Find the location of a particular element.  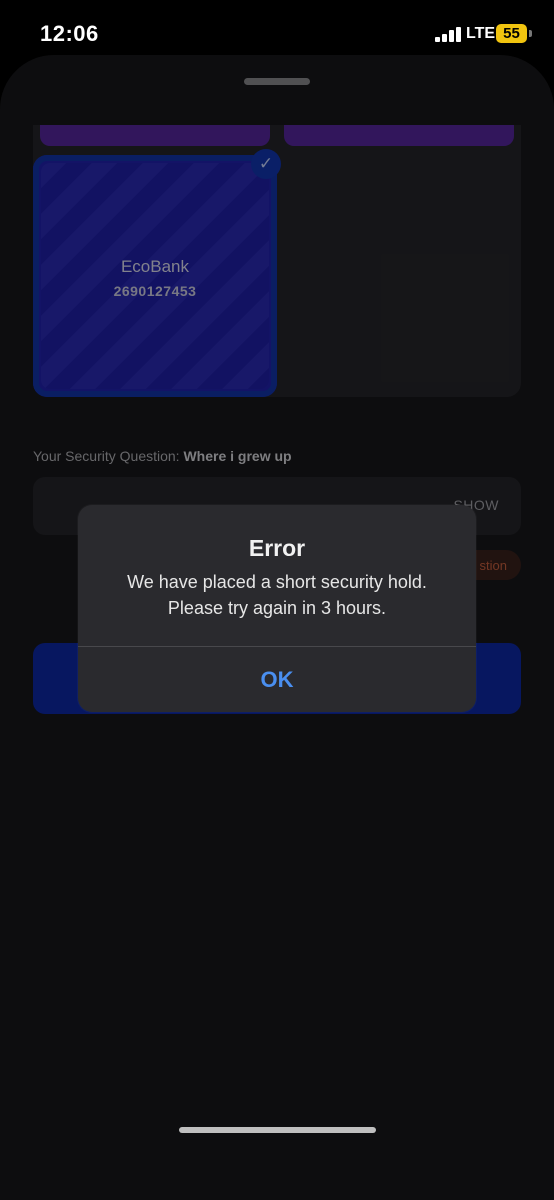

ok-button: OK is located at coordinates (277, 679).